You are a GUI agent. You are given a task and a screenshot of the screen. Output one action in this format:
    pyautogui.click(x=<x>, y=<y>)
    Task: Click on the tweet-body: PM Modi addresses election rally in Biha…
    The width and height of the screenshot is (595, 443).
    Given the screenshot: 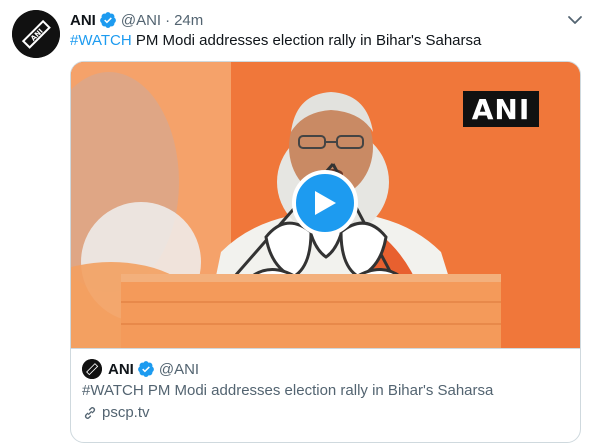 What is the action you would take?
    pyautogui.click(x=306, y=40)
    